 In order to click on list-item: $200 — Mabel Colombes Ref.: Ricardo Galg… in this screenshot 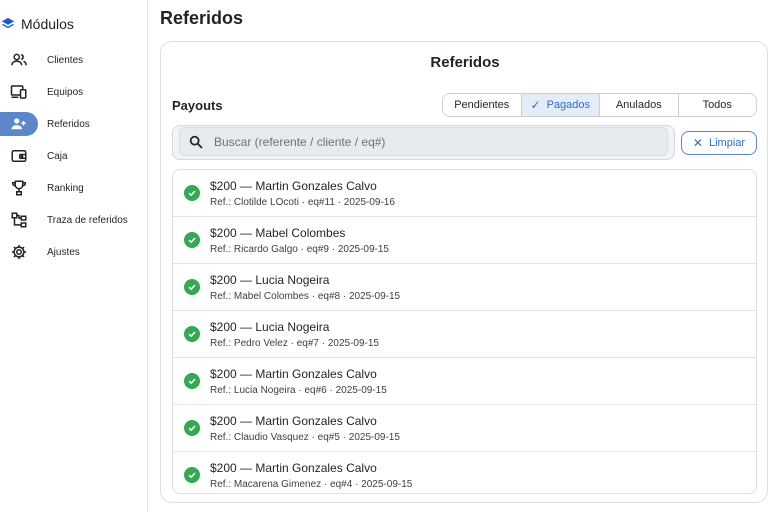, I will do `click(464, 240)`.